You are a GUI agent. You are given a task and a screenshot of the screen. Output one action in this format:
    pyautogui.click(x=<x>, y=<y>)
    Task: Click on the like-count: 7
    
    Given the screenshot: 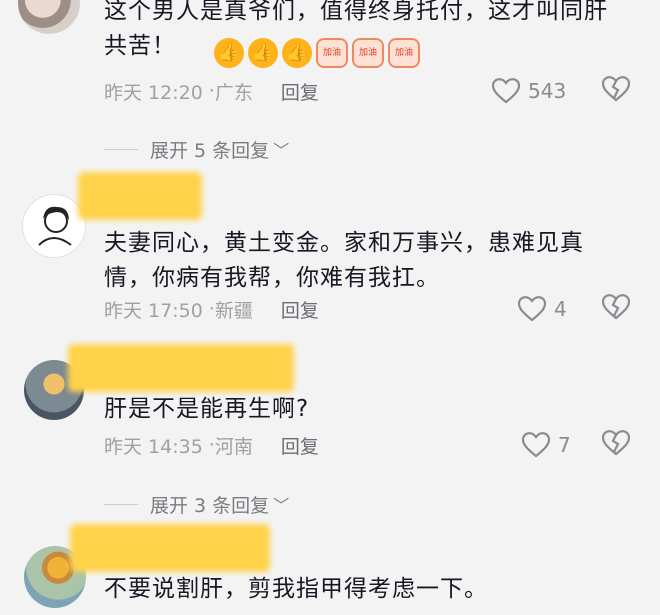 What is the action you would take?
    pyautogui.click(x=564, y=445)
    